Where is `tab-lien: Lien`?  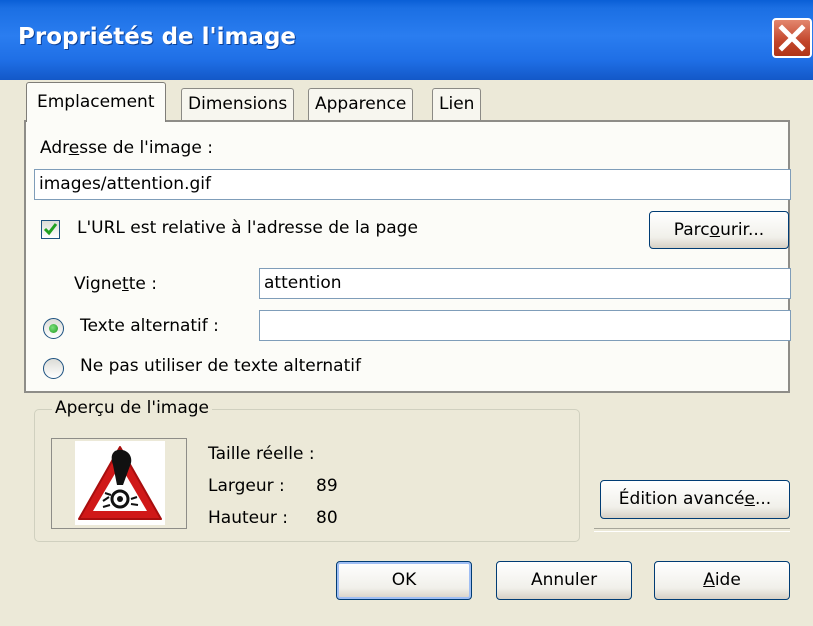 tab-lien: Lien is located at coordinates (457, 104).